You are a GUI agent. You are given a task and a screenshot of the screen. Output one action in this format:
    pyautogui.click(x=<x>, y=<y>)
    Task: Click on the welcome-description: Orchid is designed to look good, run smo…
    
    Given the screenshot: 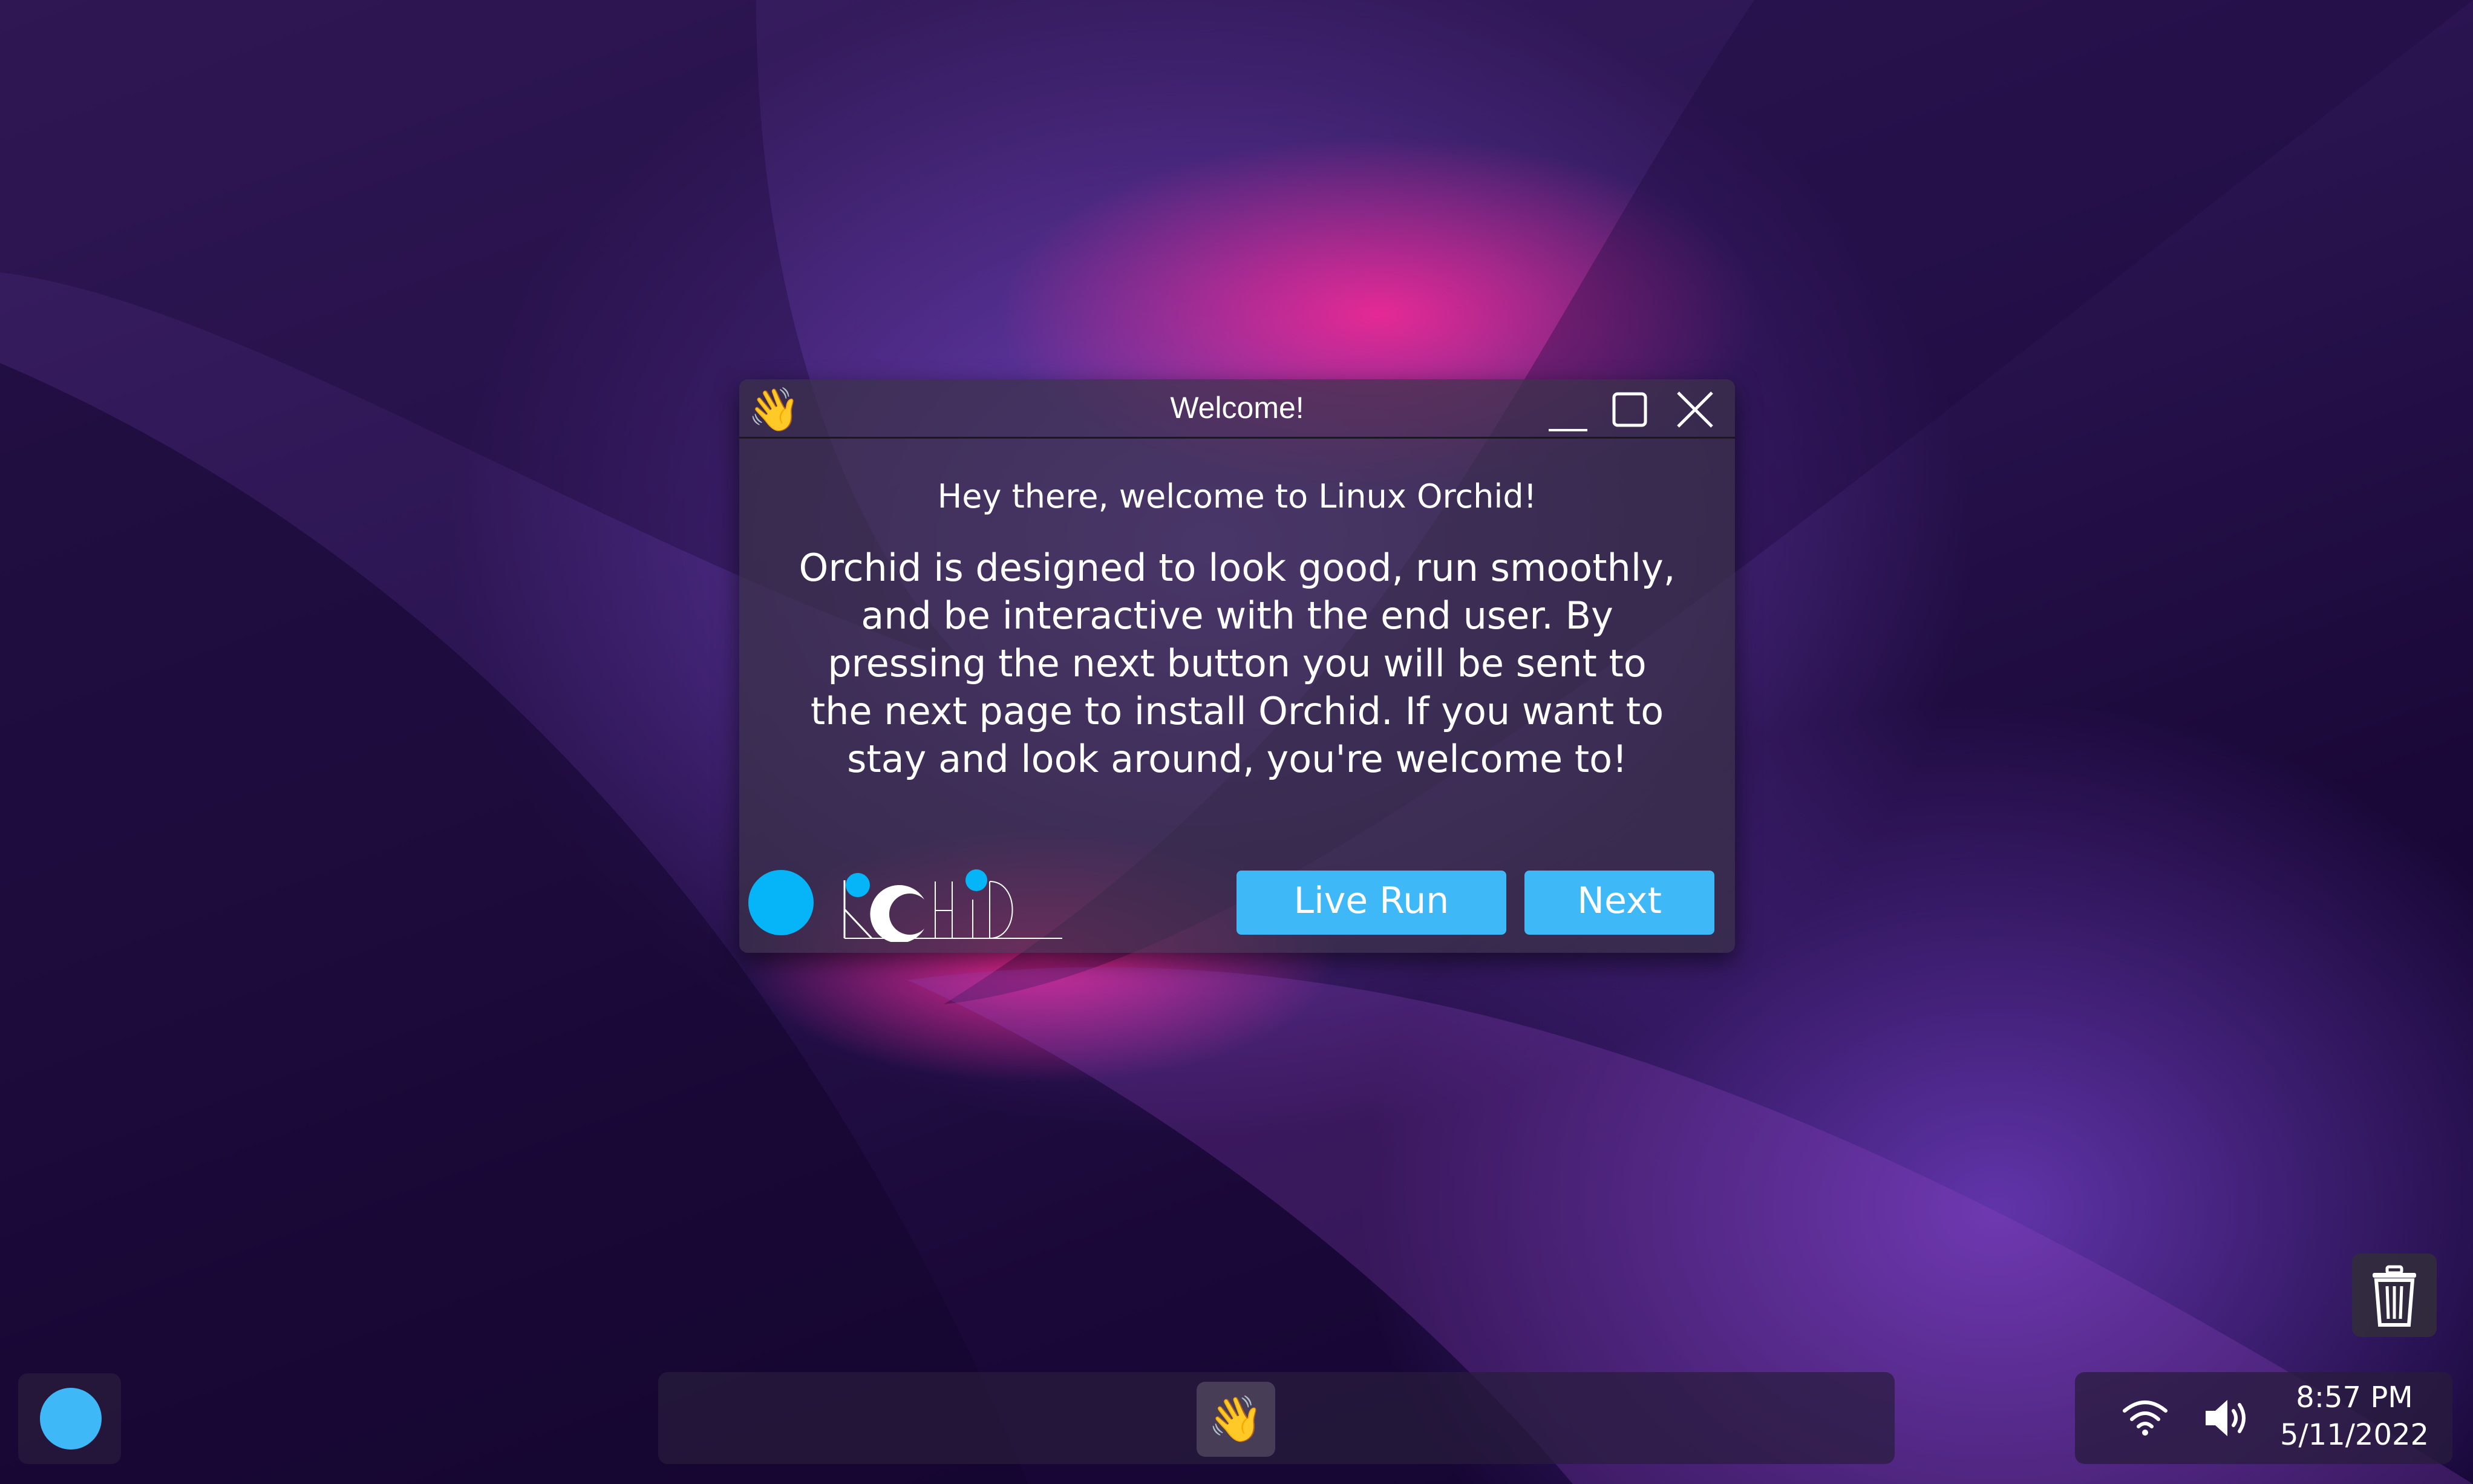 What is the action you would take?
    pyautogui.click(x=1237, y=663)
    